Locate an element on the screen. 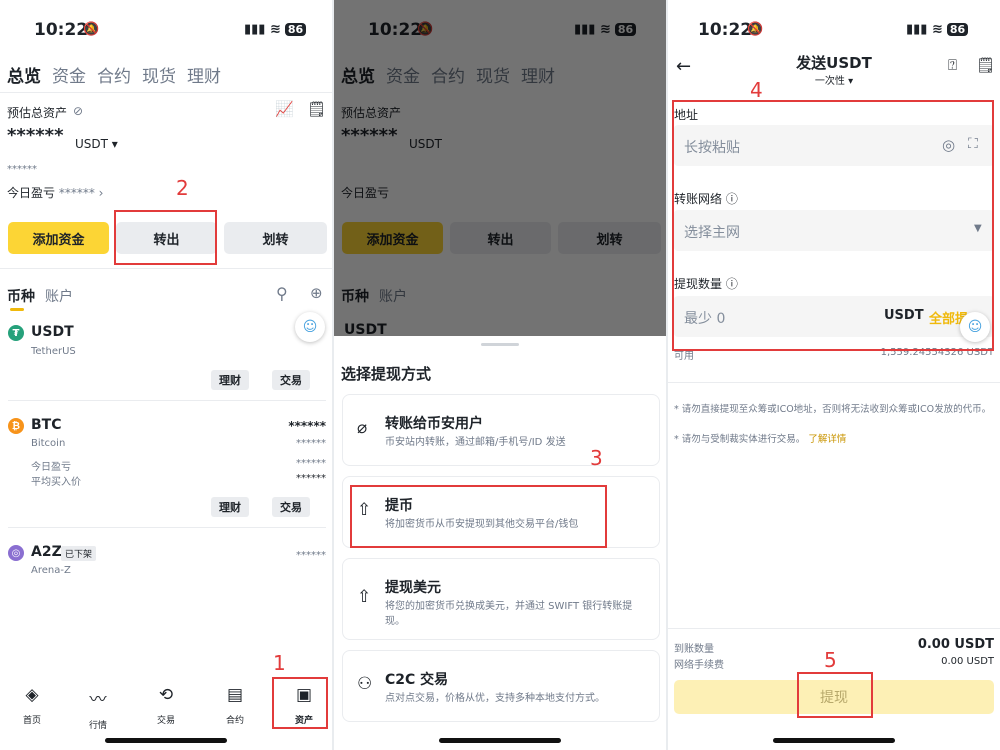 The width and height of the screenshot is (1000, 750). option-internal-transfer: ⌀ 转账给币安用户 币安站内转账，通过邮箱/手机号/ID 发送 is located at coordinates (501, 430).